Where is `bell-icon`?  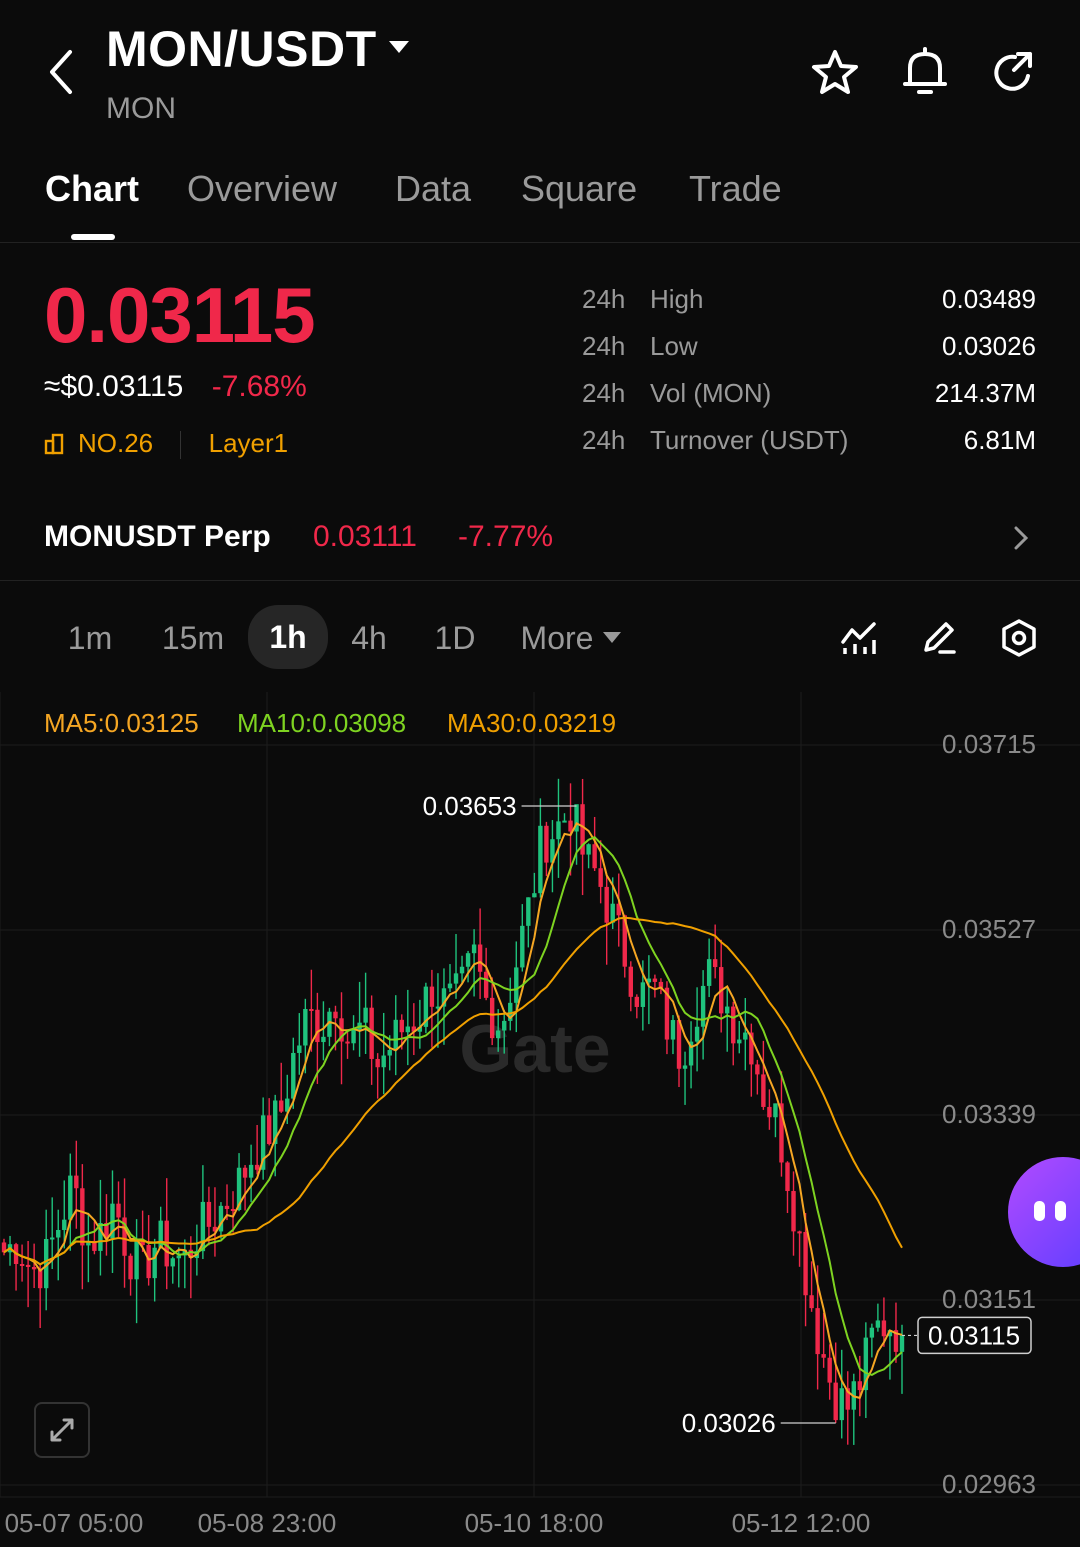
bell-icon is located at coordinates (925, 70).